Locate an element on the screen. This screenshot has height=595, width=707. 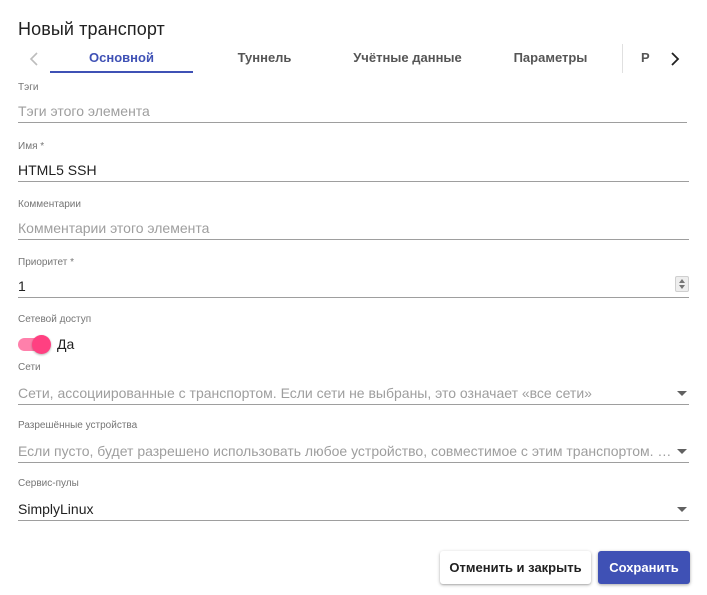
service-pools-field: Сервис-пулы SimplyLinux is located at coordinates (353, 499).